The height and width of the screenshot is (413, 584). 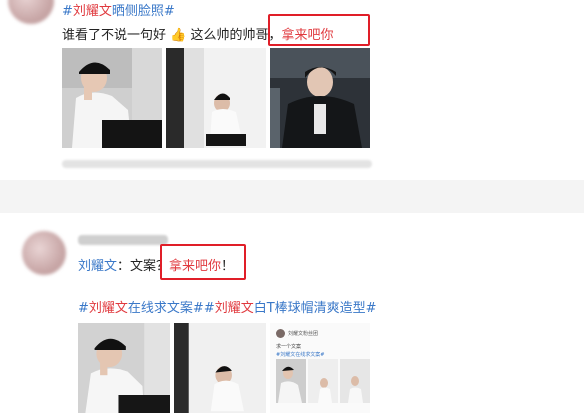 What do you see at coordinates (289, 347) in the screenshot?
I see `mini-text: 求一个文案` at bounding box center [289, 347].